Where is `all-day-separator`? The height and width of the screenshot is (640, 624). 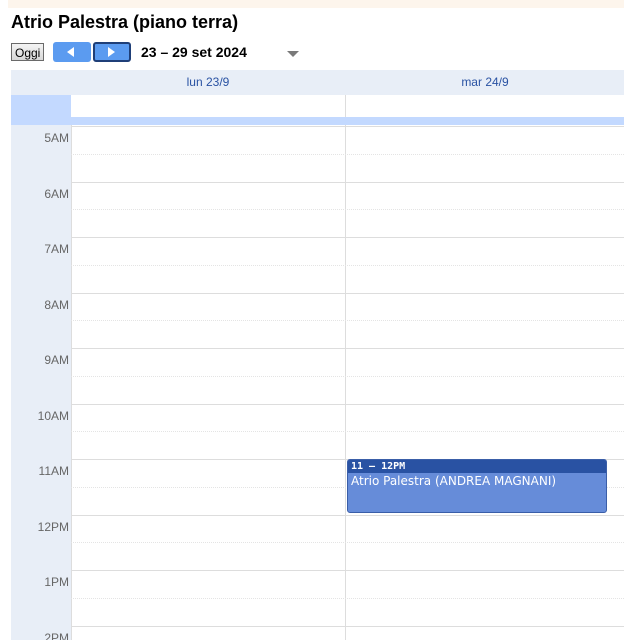
all-day-separator is located at coordinates (345, 106).